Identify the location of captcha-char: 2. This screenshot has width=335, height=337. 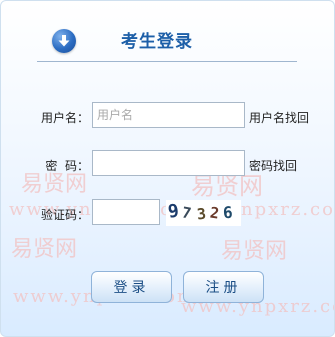
(214, 213).